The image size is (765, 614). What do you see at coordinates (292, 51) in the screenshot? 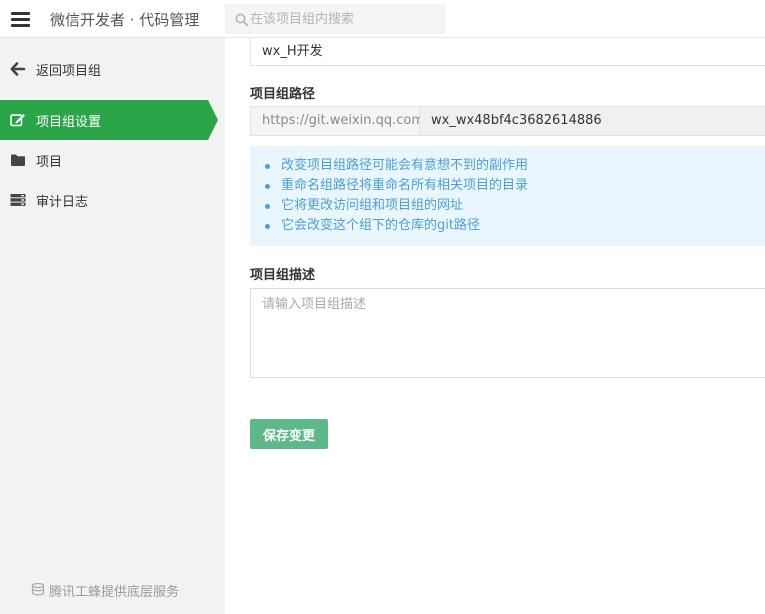
I see `group-name-value: wx_H开发` at bounding box center [292, 51].